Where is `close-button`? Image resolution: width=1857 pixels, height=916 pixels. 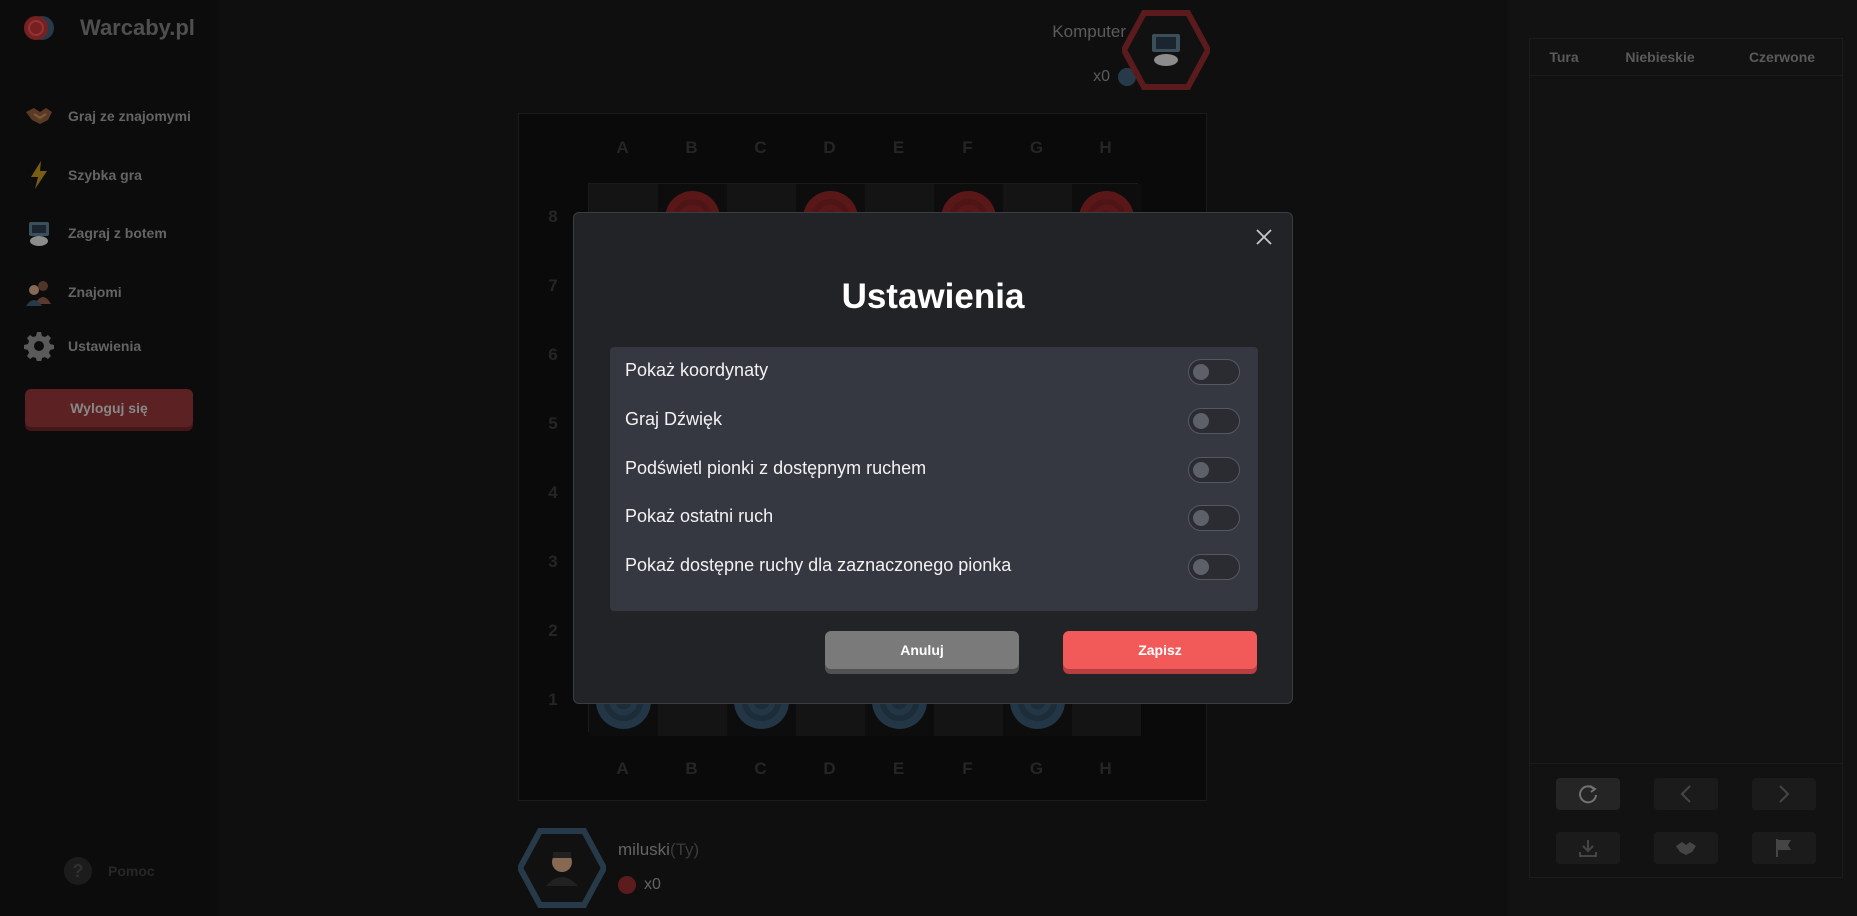 close-button is located at coordinates (1264, 237).